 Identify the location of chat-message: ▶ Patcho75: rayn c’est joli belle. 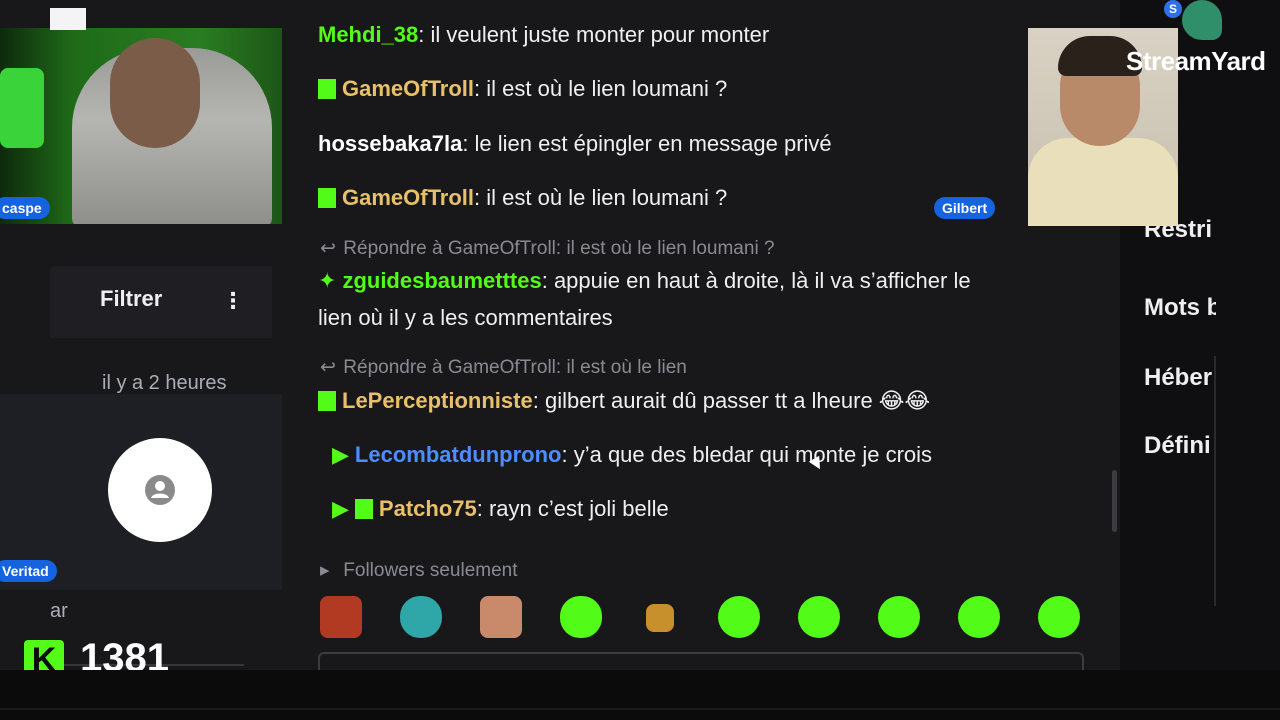
(500, 508).